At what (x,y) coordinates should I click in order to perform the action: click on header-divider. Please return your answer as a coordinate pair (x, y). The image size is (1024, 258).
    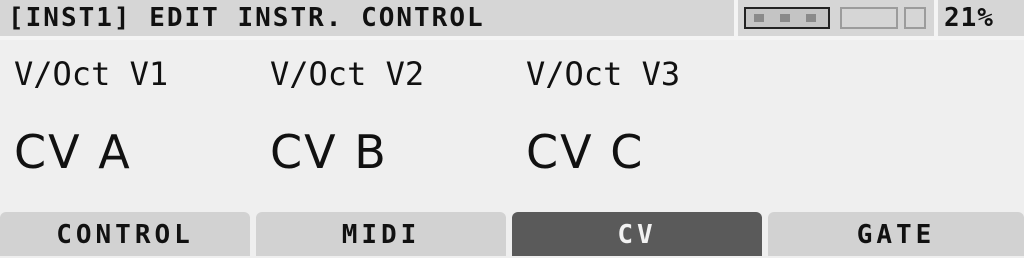
    Looking at the image, I should click on (736, 20).